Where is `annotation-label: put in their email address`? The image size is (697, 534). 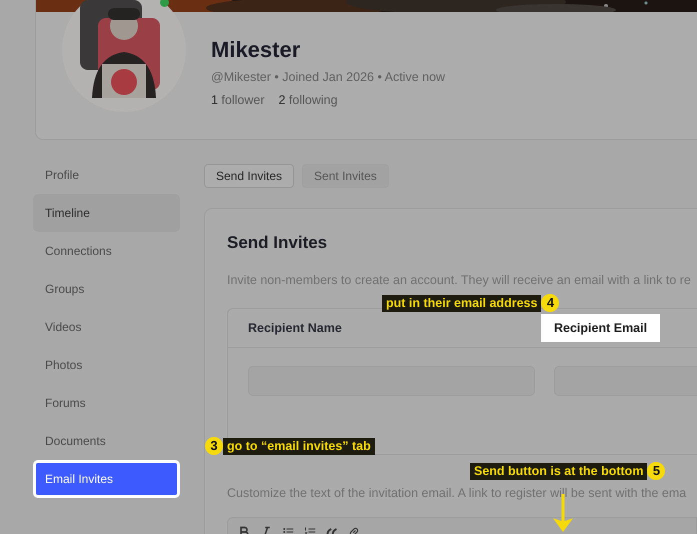
annotation-label: put in their email address is located at coordinates (462, 303).